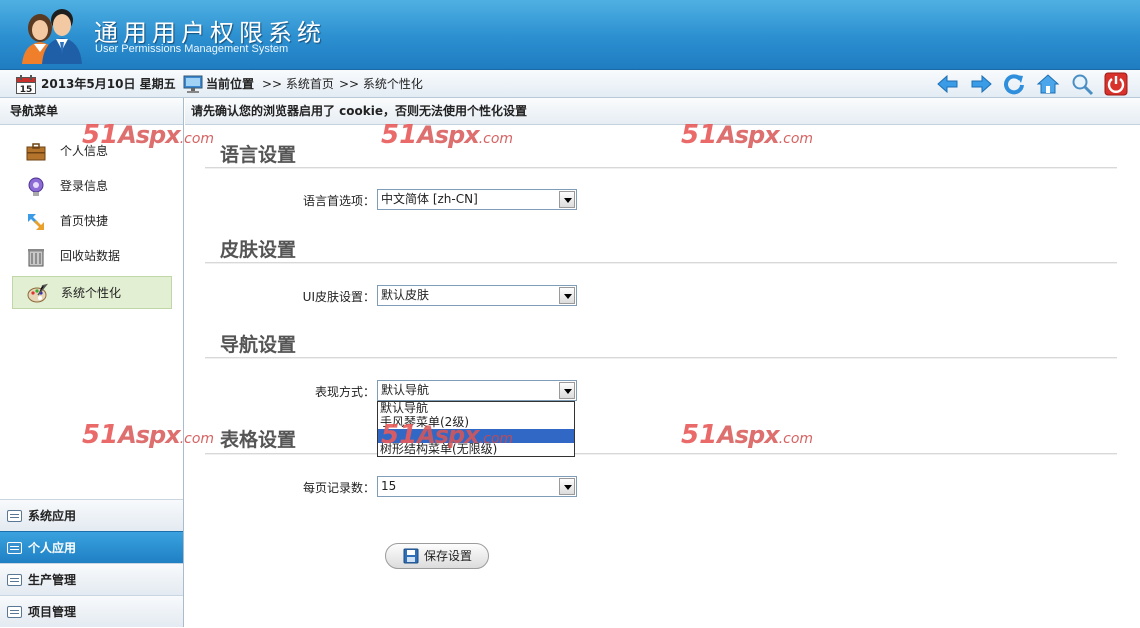 The width and height of the screenshot is (1140, 628). What do you see at coordinates (448, 556) in the screenshot?
I see `save-label: 保存设置` at bounding box center [448, 556].